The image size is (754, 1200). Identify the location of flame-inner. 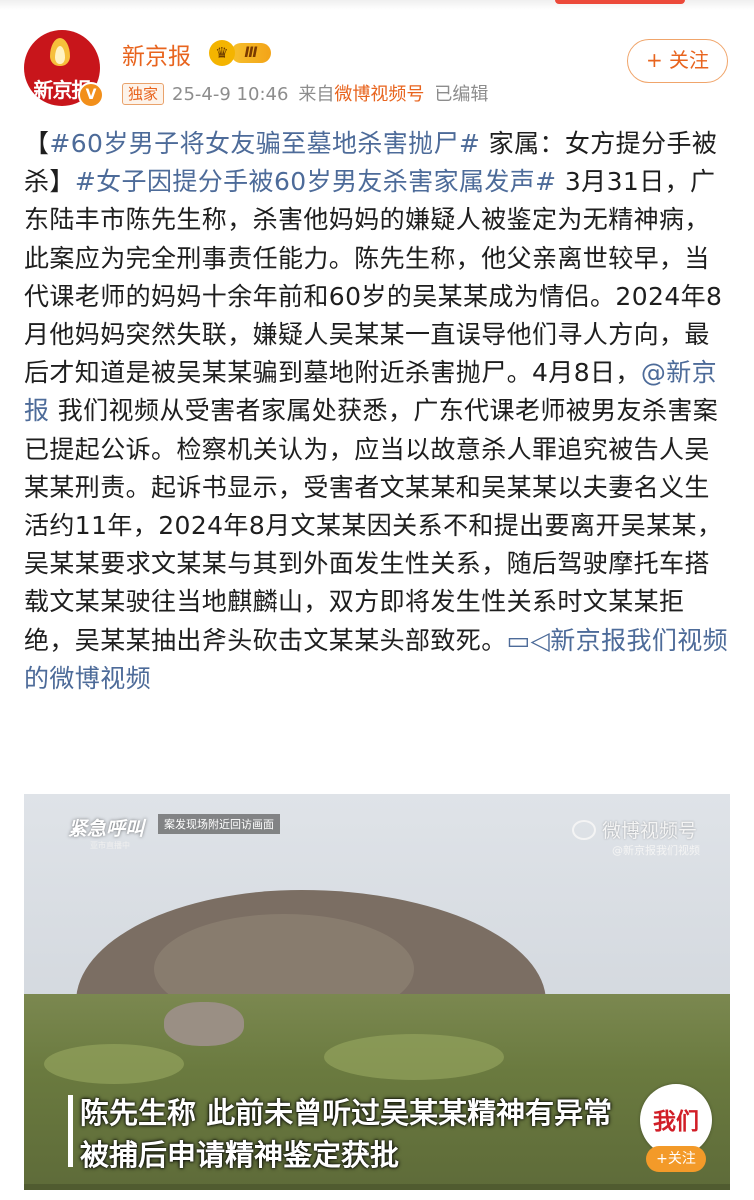
(60, 55).